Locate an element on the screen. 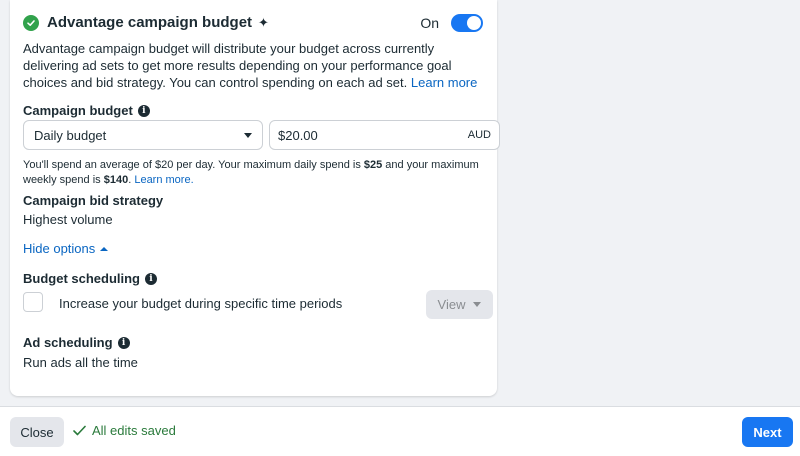  advantage-toggle-wrap: On is located at coordinates (451, 23).